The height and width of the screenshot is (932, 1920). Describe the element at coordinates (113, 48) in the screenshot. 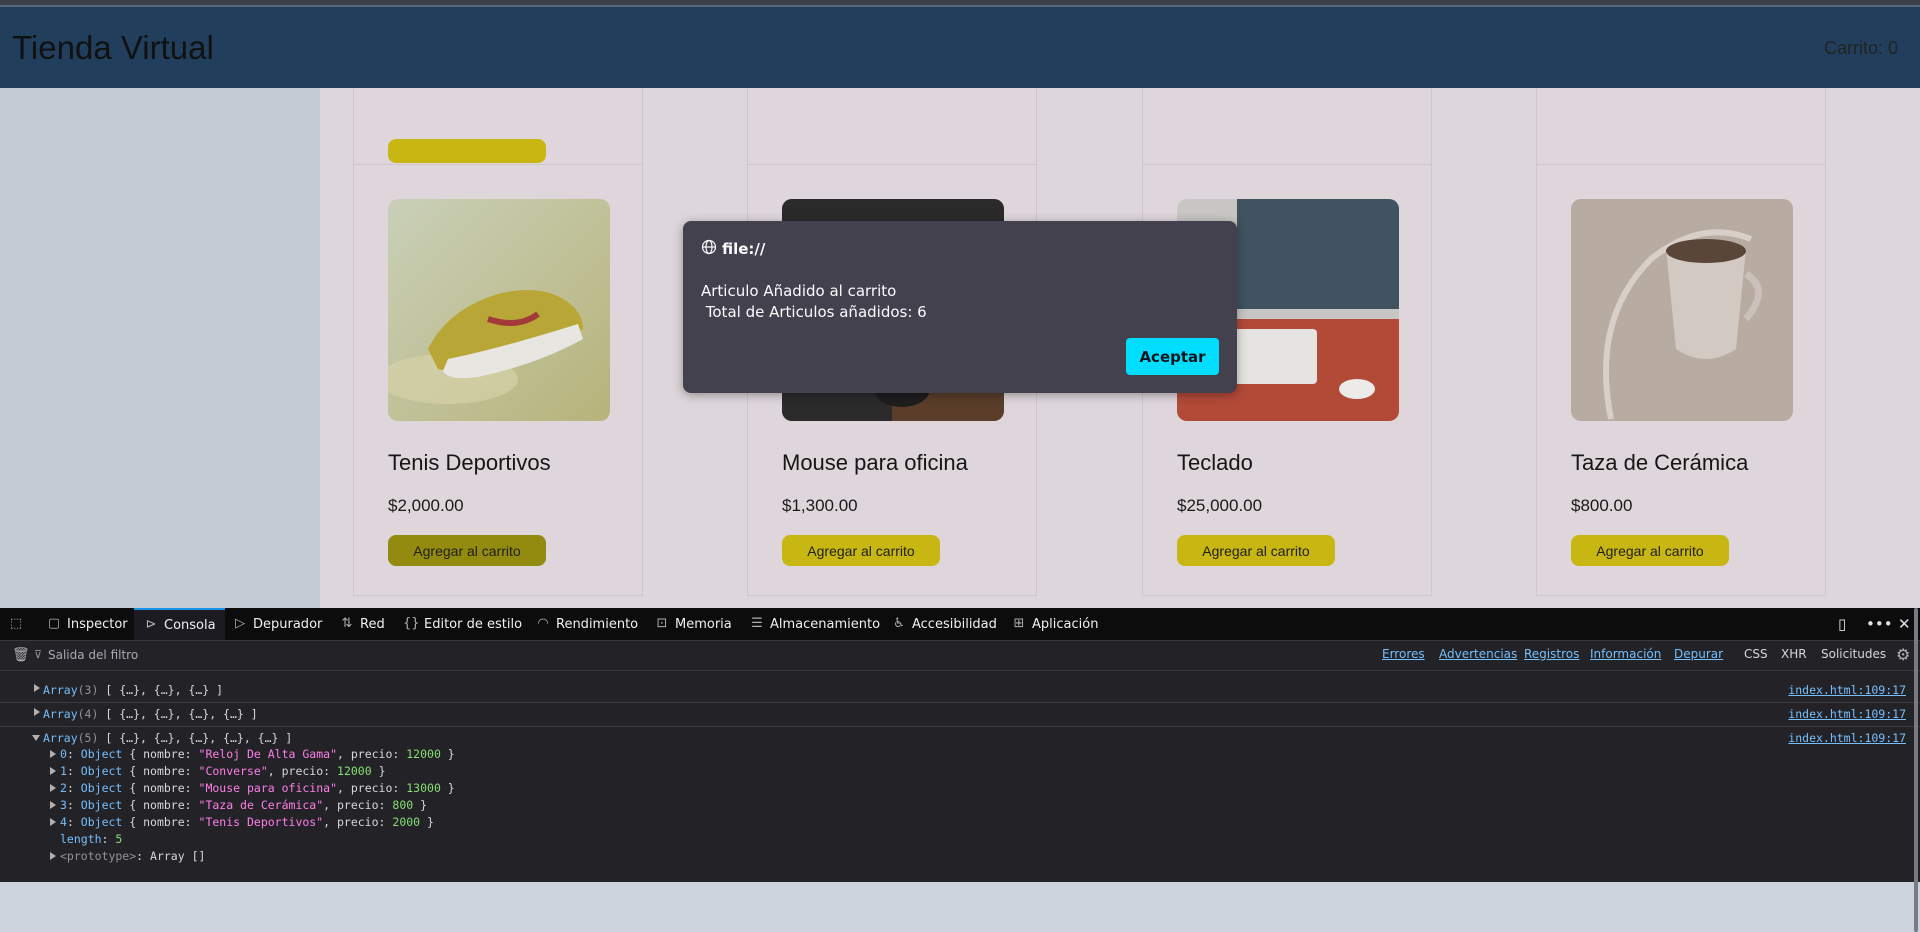

I see `site-brand: Tienda Virtual` at that location.